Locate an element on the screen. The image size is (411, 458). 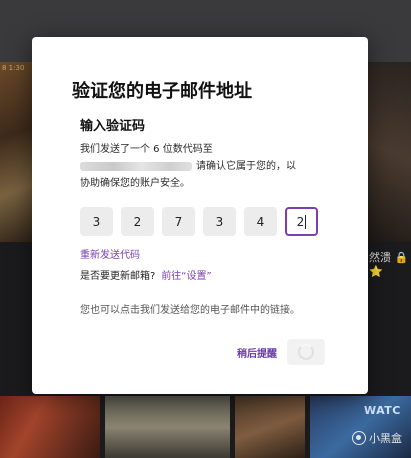
loading-spinner-icon is located at coordinates (306, 352).